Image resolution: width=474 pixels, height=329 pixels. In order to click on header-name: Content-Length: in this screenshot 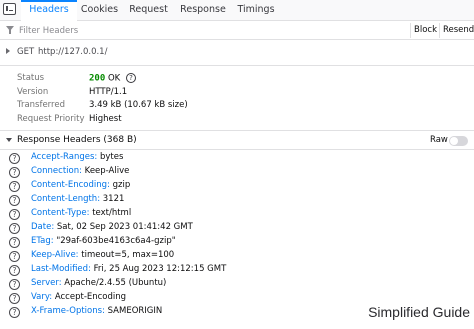, I will do `click(66, 199)`.